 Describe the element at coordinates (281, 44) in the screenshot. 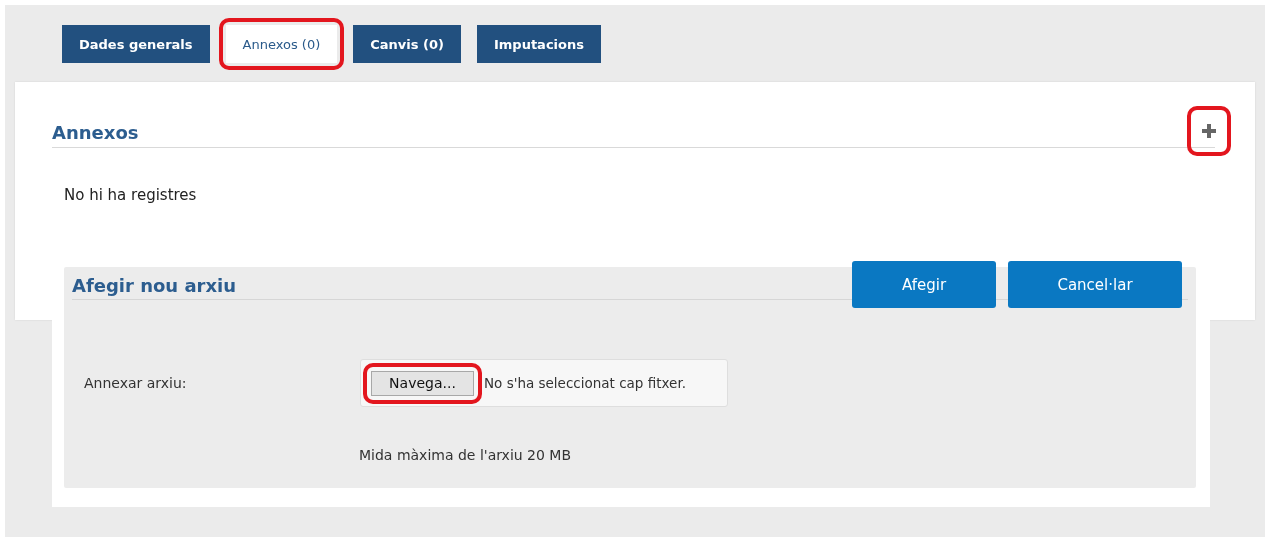

I see `tab: Annexos (0)` at that location.